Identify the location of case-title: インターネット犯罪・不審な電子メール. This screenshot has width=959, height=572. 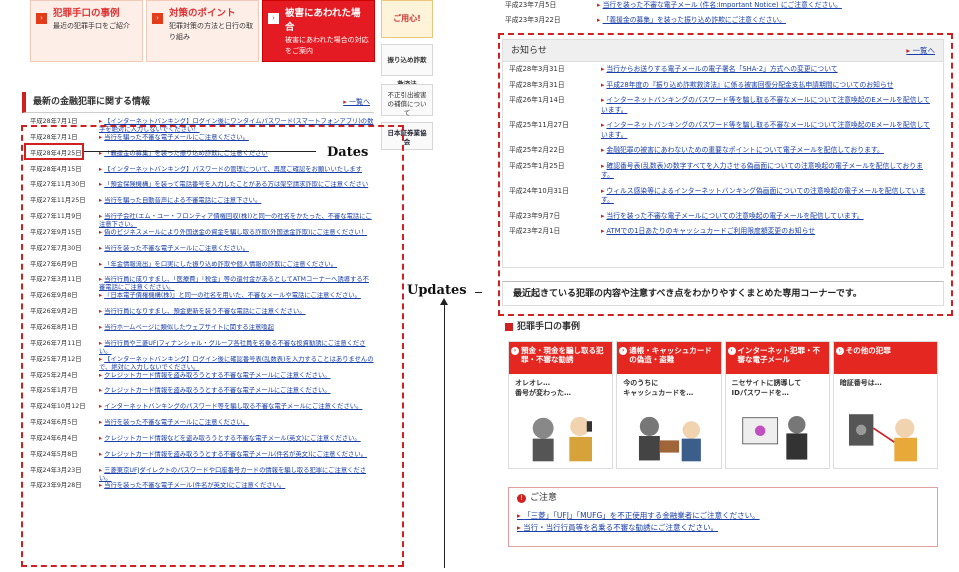
(779, 355).